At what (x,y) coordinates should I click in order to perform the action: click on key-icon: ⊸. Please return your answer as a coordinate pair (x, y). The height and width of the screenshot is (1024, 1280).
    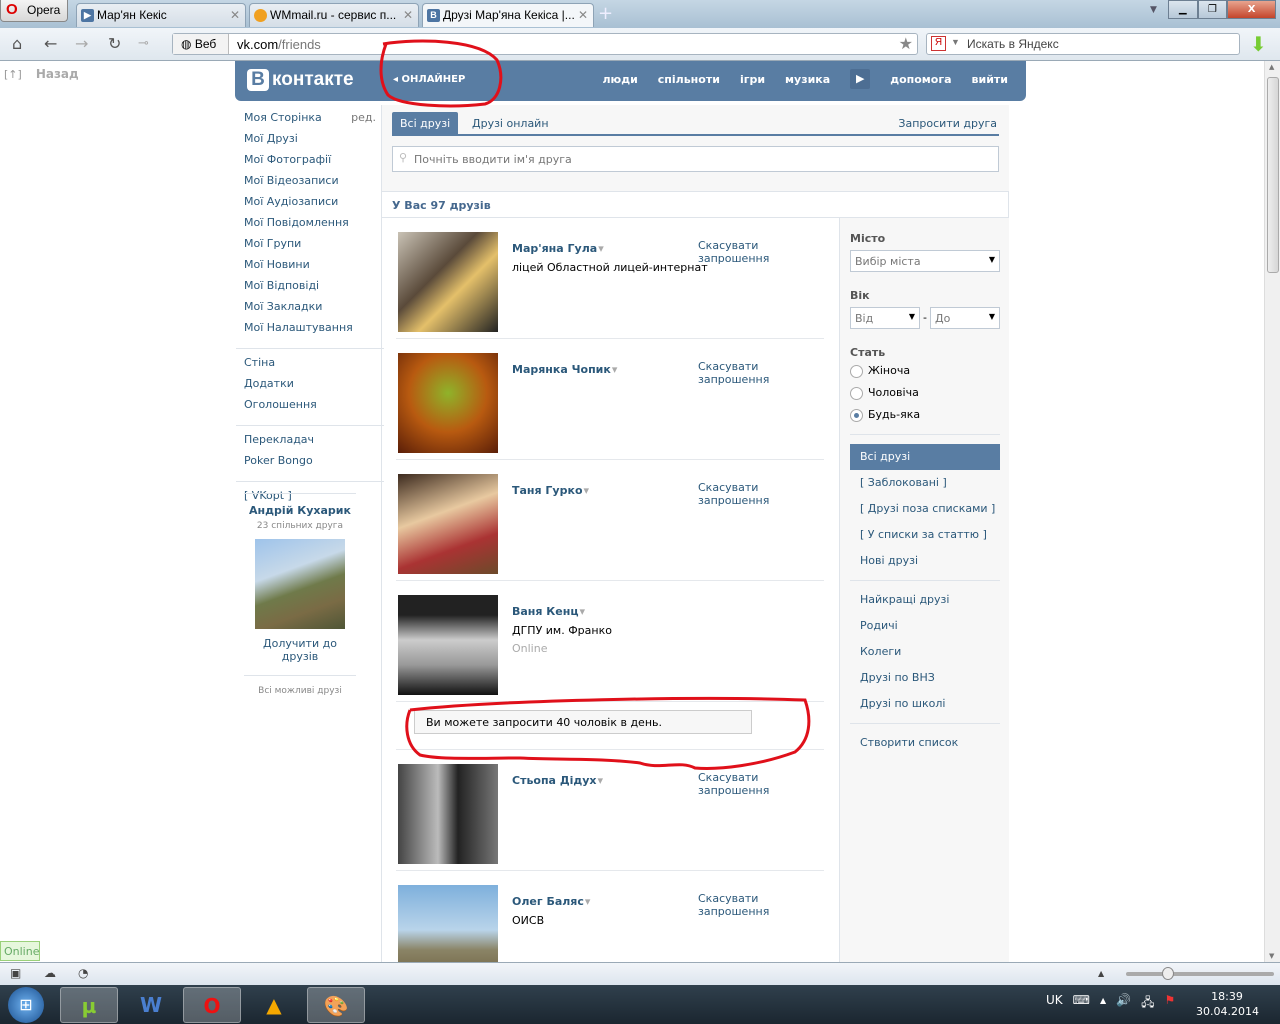
    Looking at the image, I should click on (143, 43).